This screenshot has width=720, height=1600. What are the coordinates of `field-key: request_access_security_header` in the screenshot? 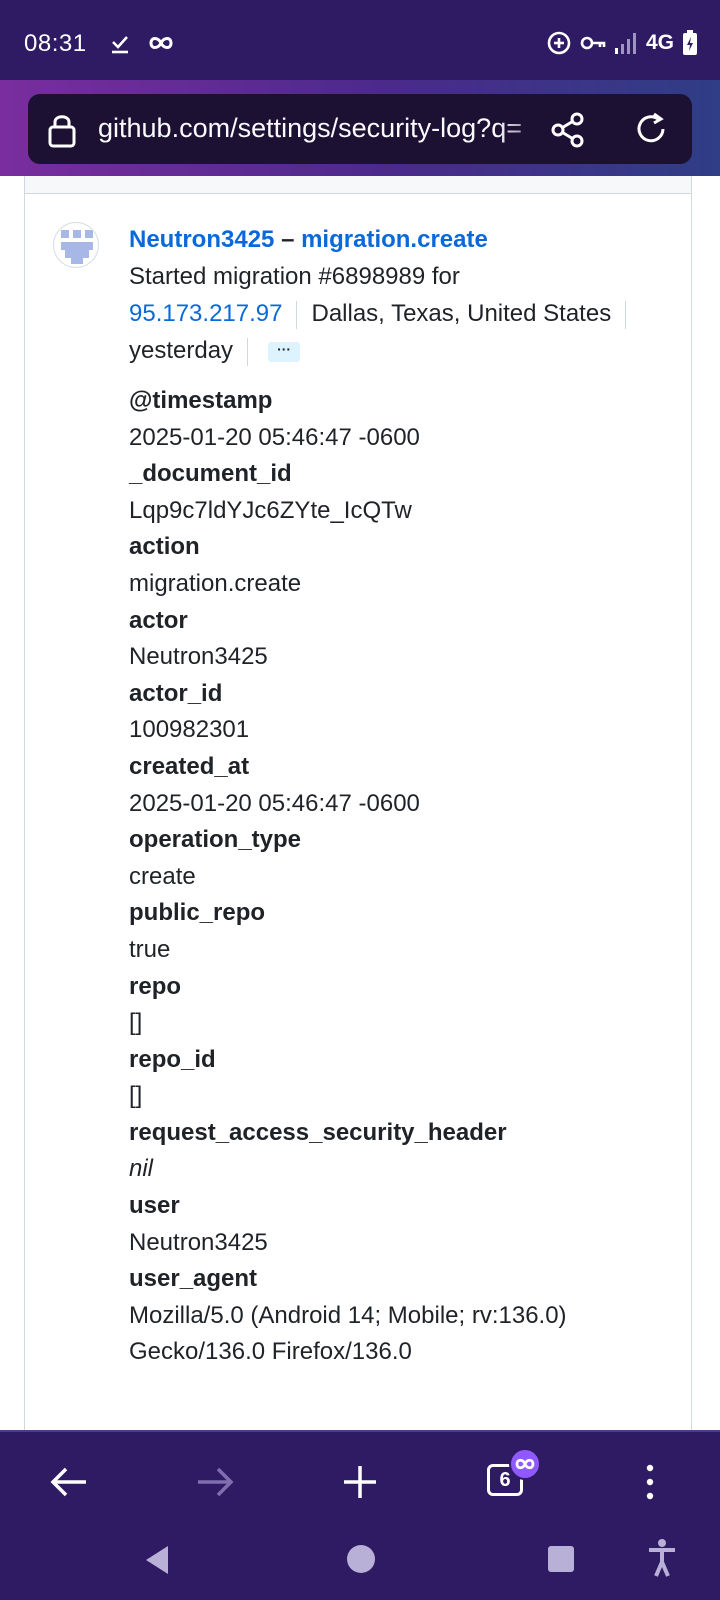 It's located at (318, 1132).